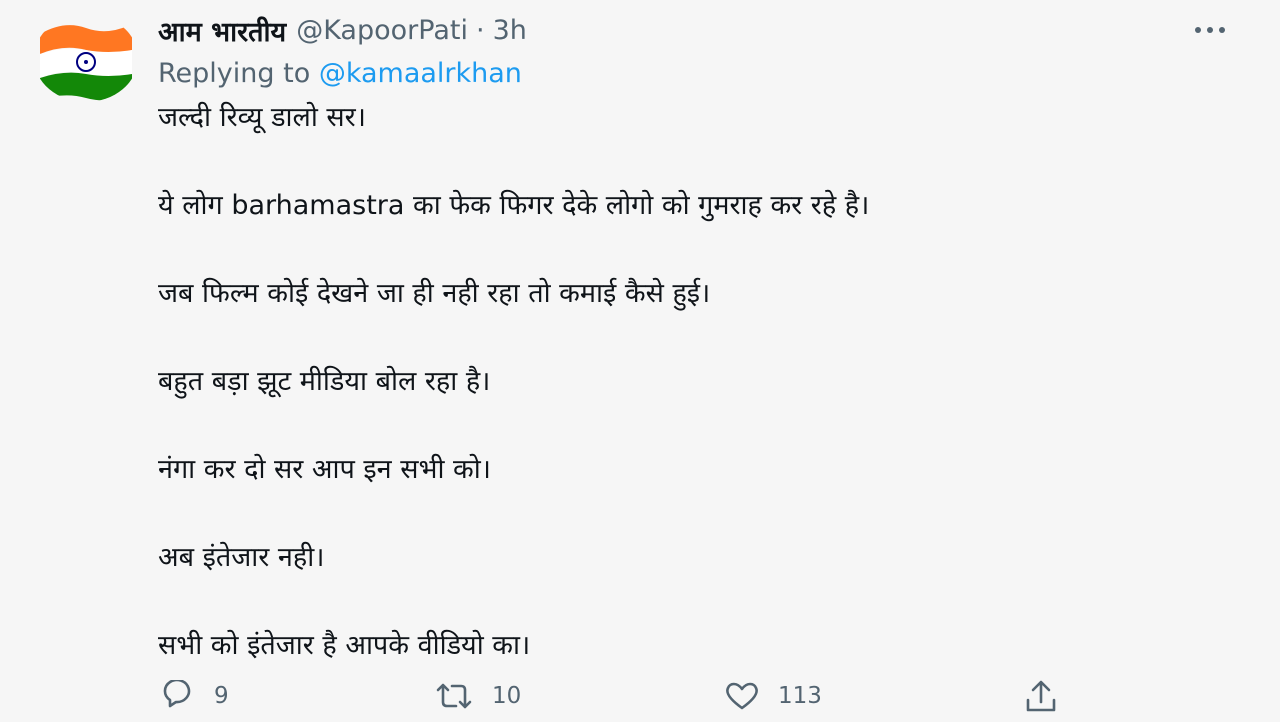 This screenshot has width=1280, height=722. What do you see at coordinates (382, 30) in the screenshot?
I see `user-handle: @KapoorPati` at bounding box center [382, 30].